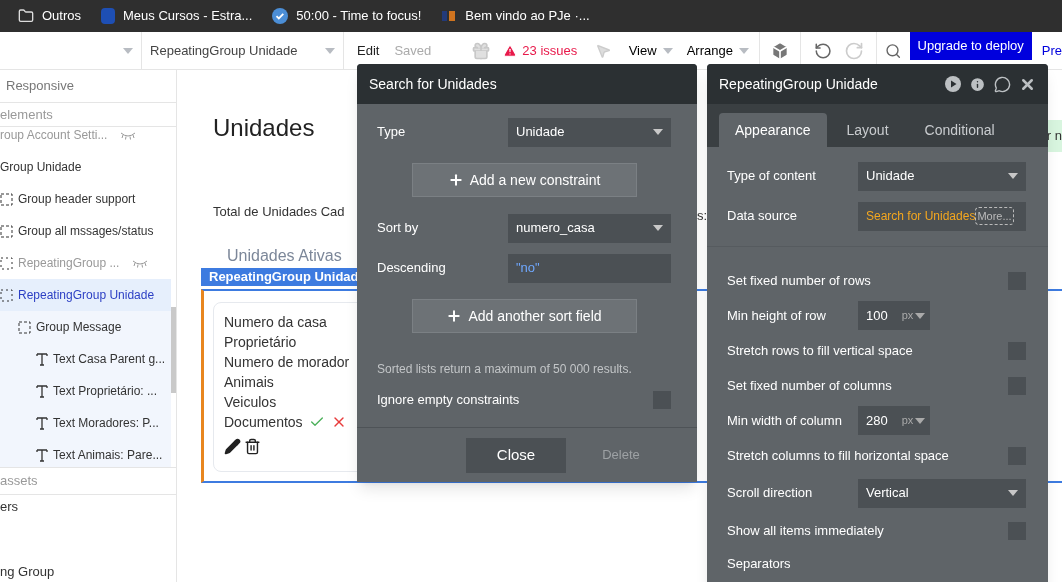 The image size is (1062, 582). What do you see at coordinates (867, 130) in the screenshot?
I see `tab: Layout` at bounding box center [867, 130].